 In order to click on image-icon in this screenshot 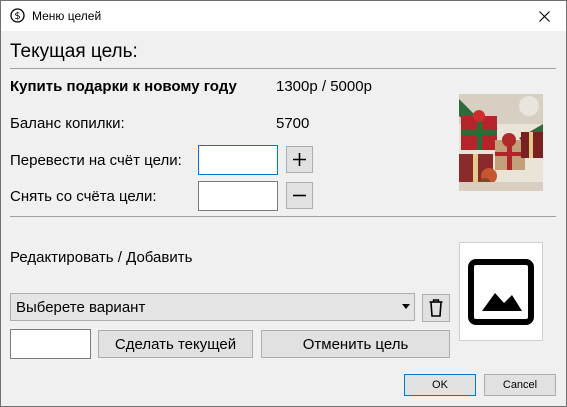, I will do `click(501, 291)`.